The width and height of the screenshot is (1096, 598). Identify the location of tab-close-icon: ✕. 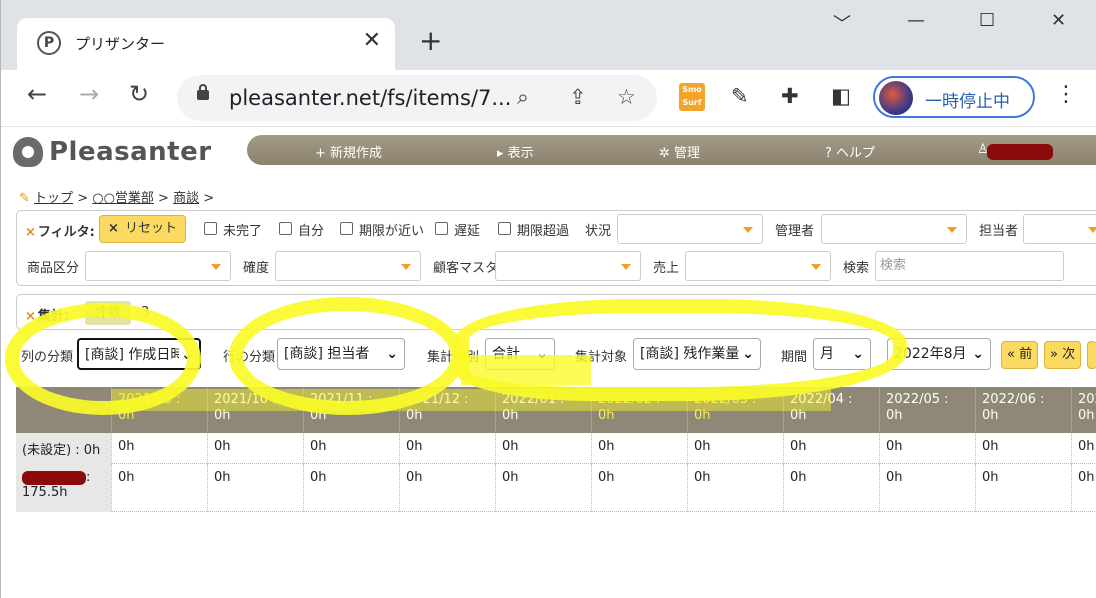
(372, 40).